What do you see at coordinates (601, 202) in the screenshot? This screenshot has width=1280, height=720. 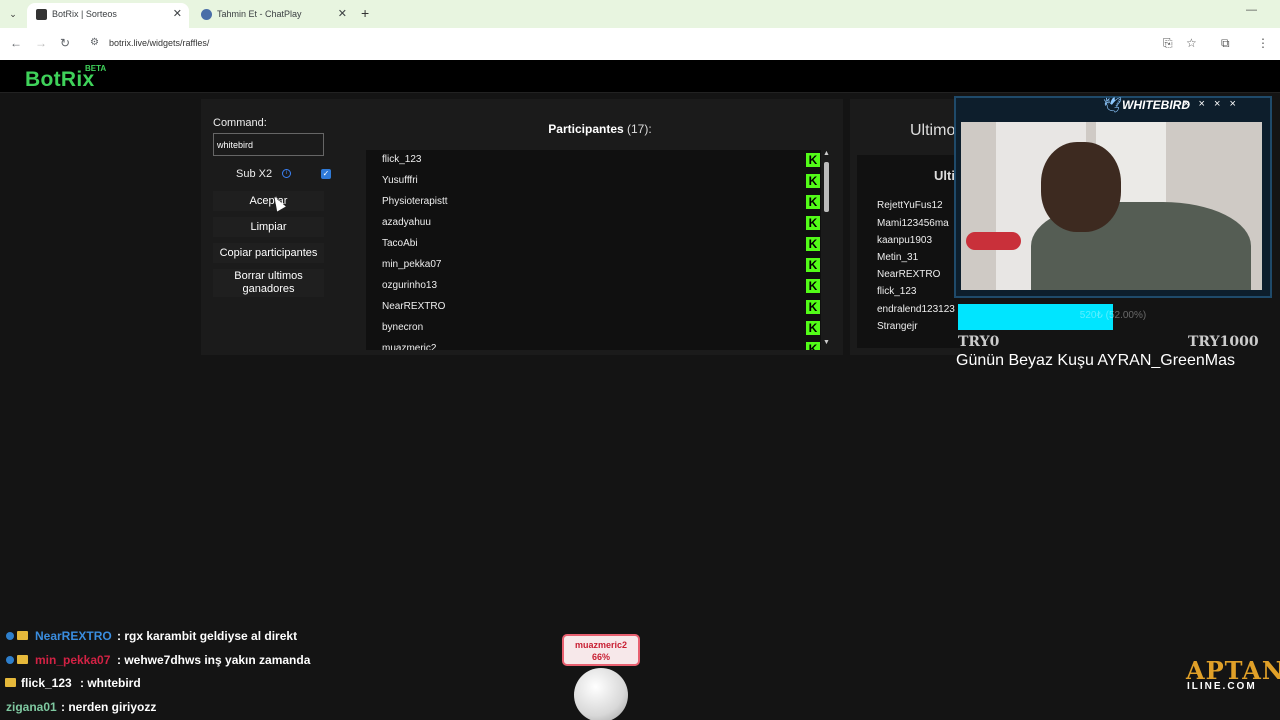 I see `list-item: Physioterapistt K` at bounding box center [601, 202].